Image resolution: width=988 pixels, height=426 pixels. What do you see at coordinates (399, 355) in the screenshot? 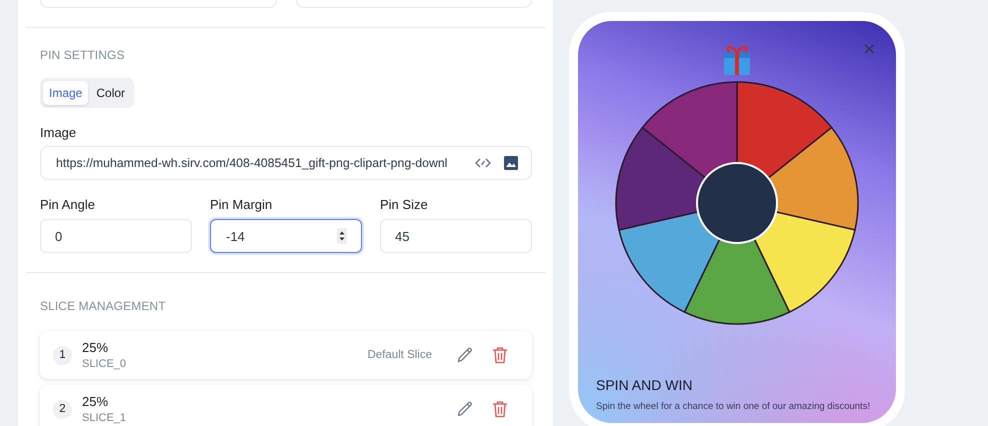
I see `default-slice-label: Default Slice` at bounding box center [399, 355].